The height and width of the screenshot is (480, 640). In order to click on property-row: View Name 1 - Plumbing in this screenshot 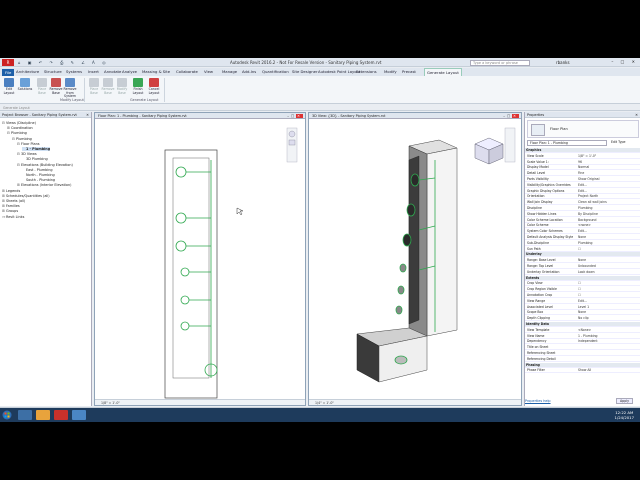, I will do `click(582, 336)`.